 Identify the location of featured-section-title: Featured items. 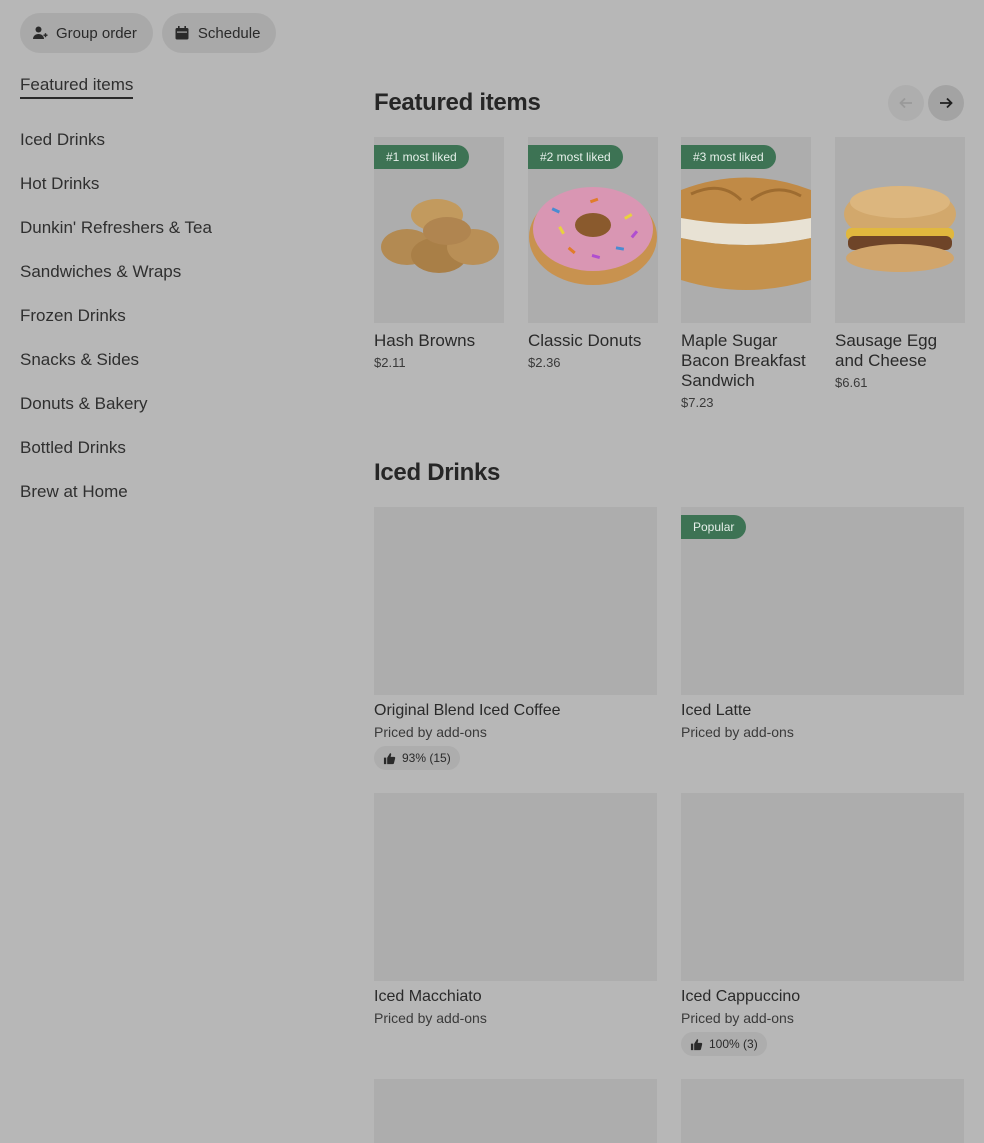
(457, 102).